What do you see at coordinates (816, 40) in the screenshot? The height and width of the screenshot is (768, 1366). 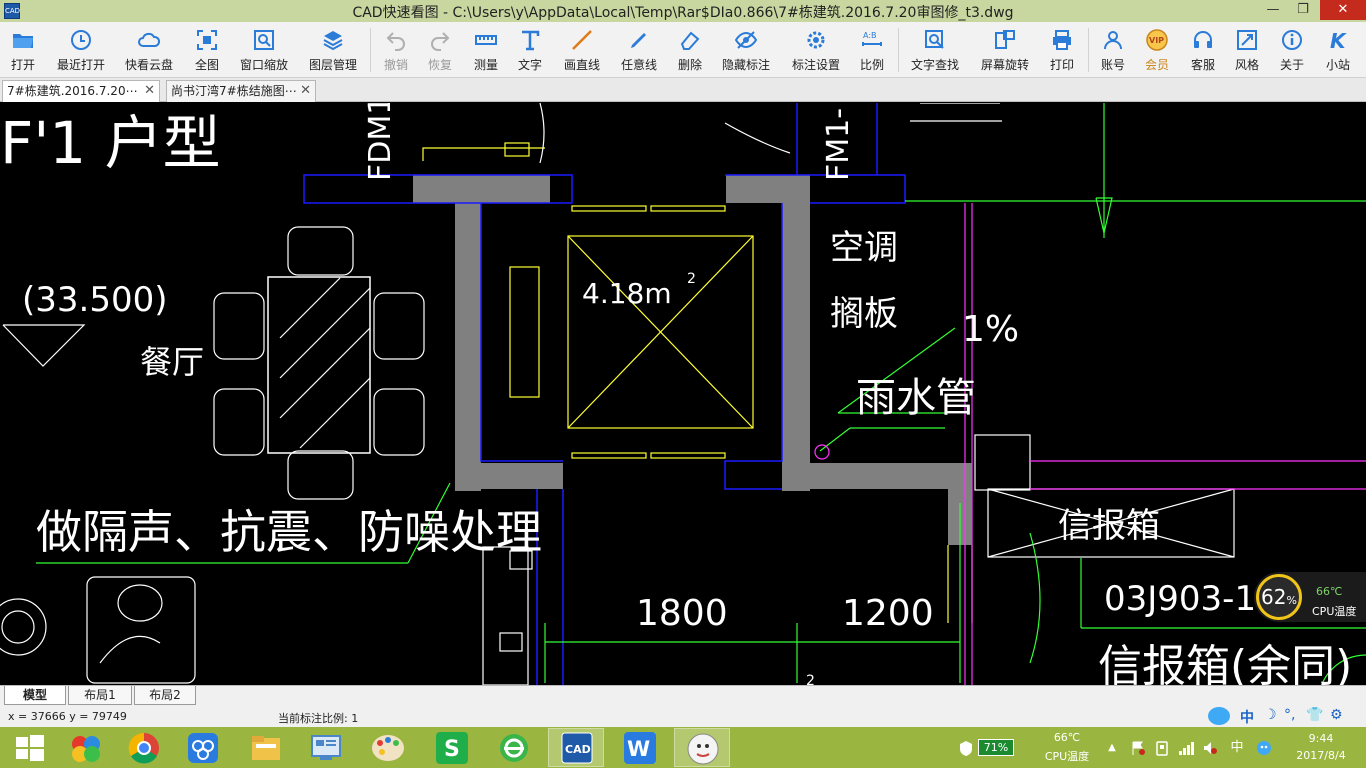 I see `annotation-settings-icon` at bounding box center [816, 40].